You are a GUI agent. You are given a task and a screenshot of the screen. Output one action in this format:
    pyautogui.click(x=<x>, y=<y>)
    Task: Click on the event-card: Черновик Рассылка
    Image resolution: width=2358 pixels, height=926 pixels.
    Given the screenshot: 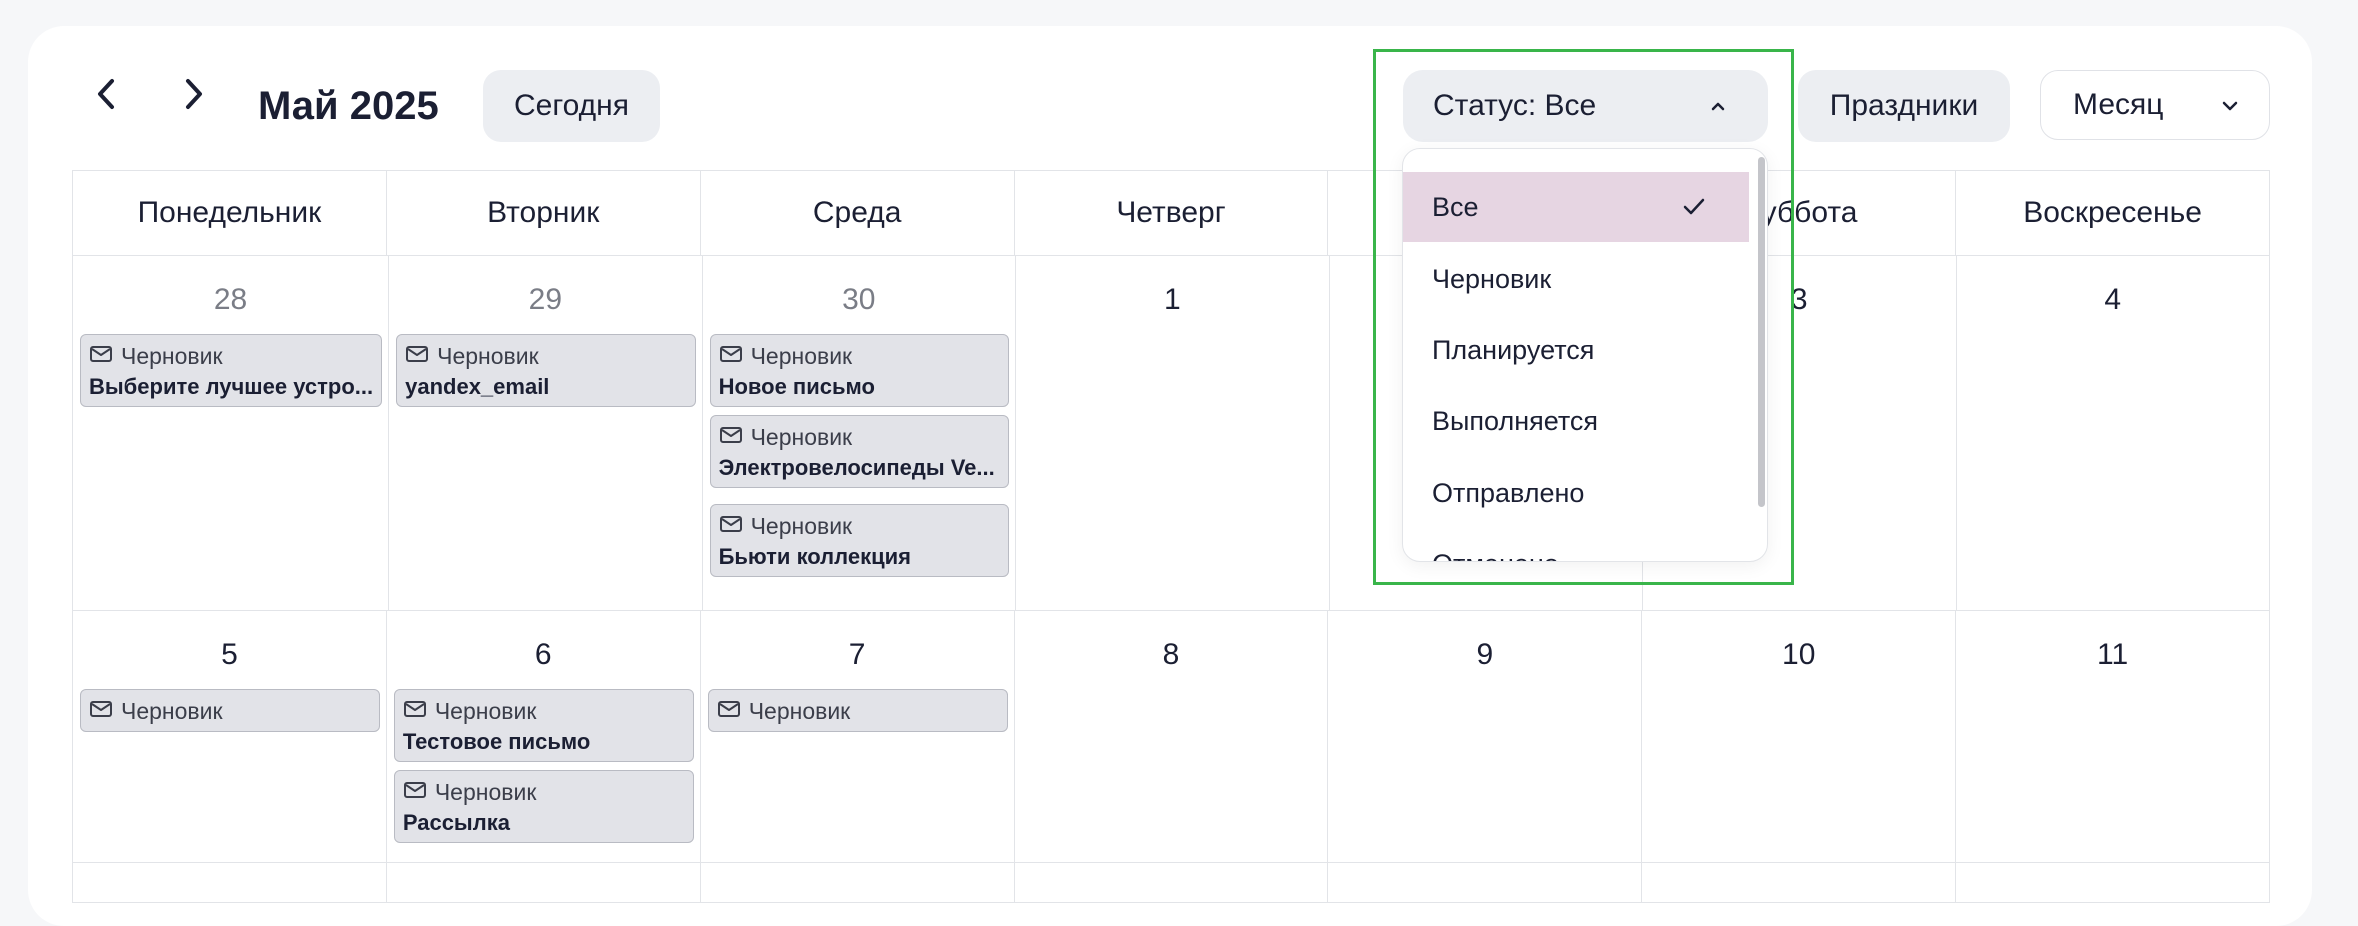 What is the action you would take?
    pyautogui.click(x=543, y=806)
    